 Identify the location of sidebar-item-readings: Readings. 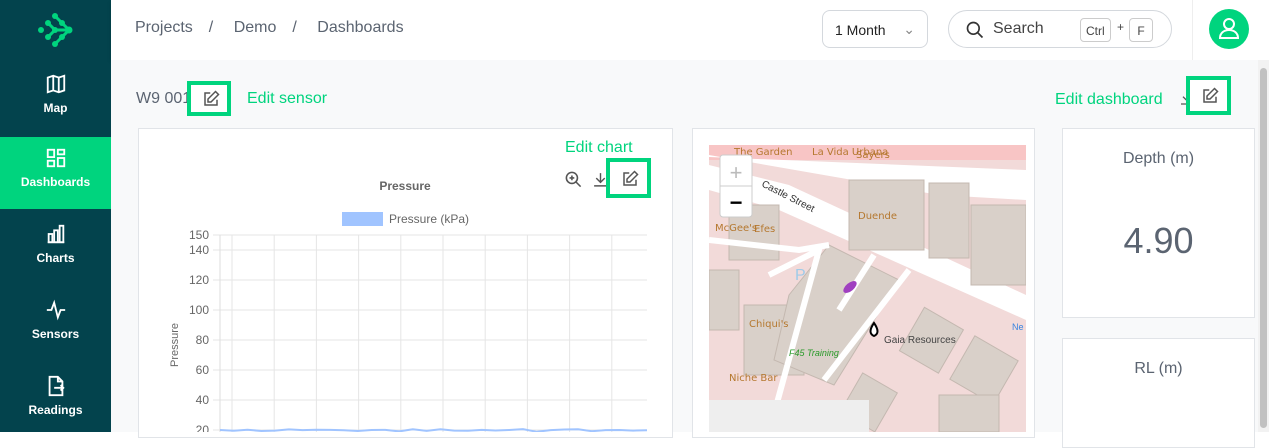
(55, 401).